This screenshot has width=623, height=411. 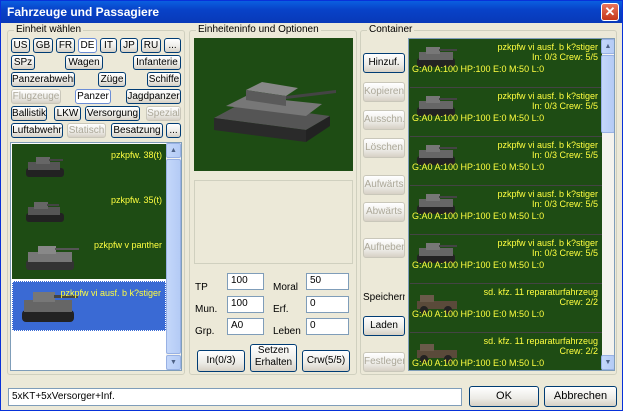 What do you see at coordinates (89, 306) in the screenshot?
I see `list-item: pzkpfw vi ausf. b k?stiger` at bounding box center [89, 306].